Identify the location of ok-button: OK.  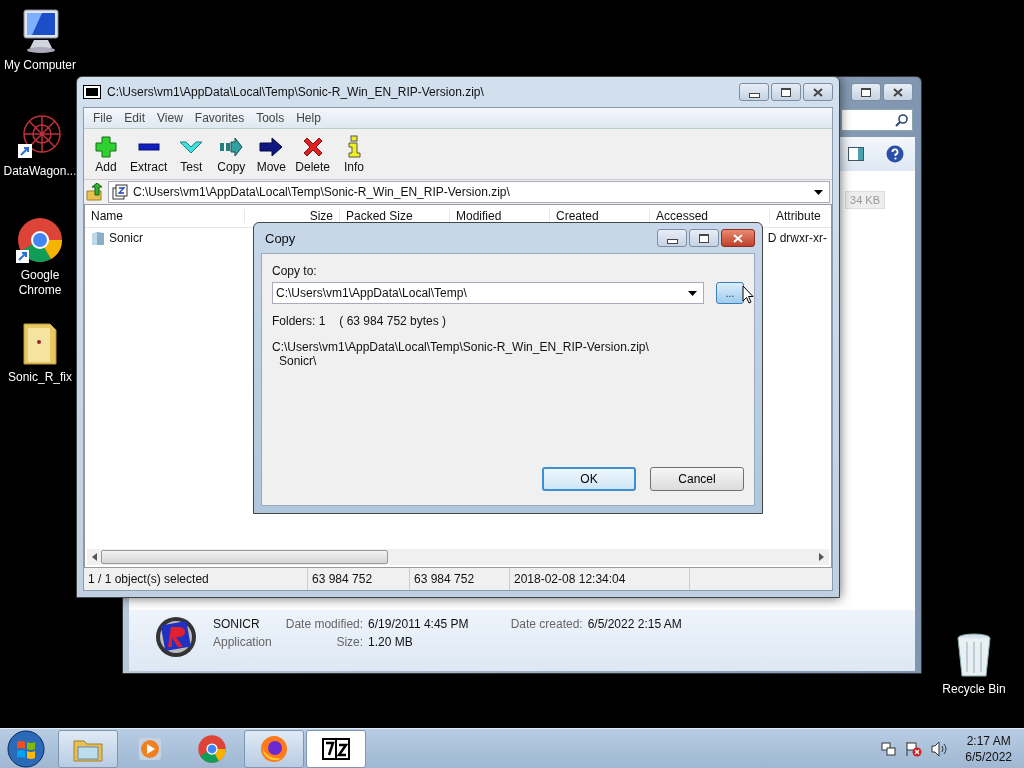
(589, 479).